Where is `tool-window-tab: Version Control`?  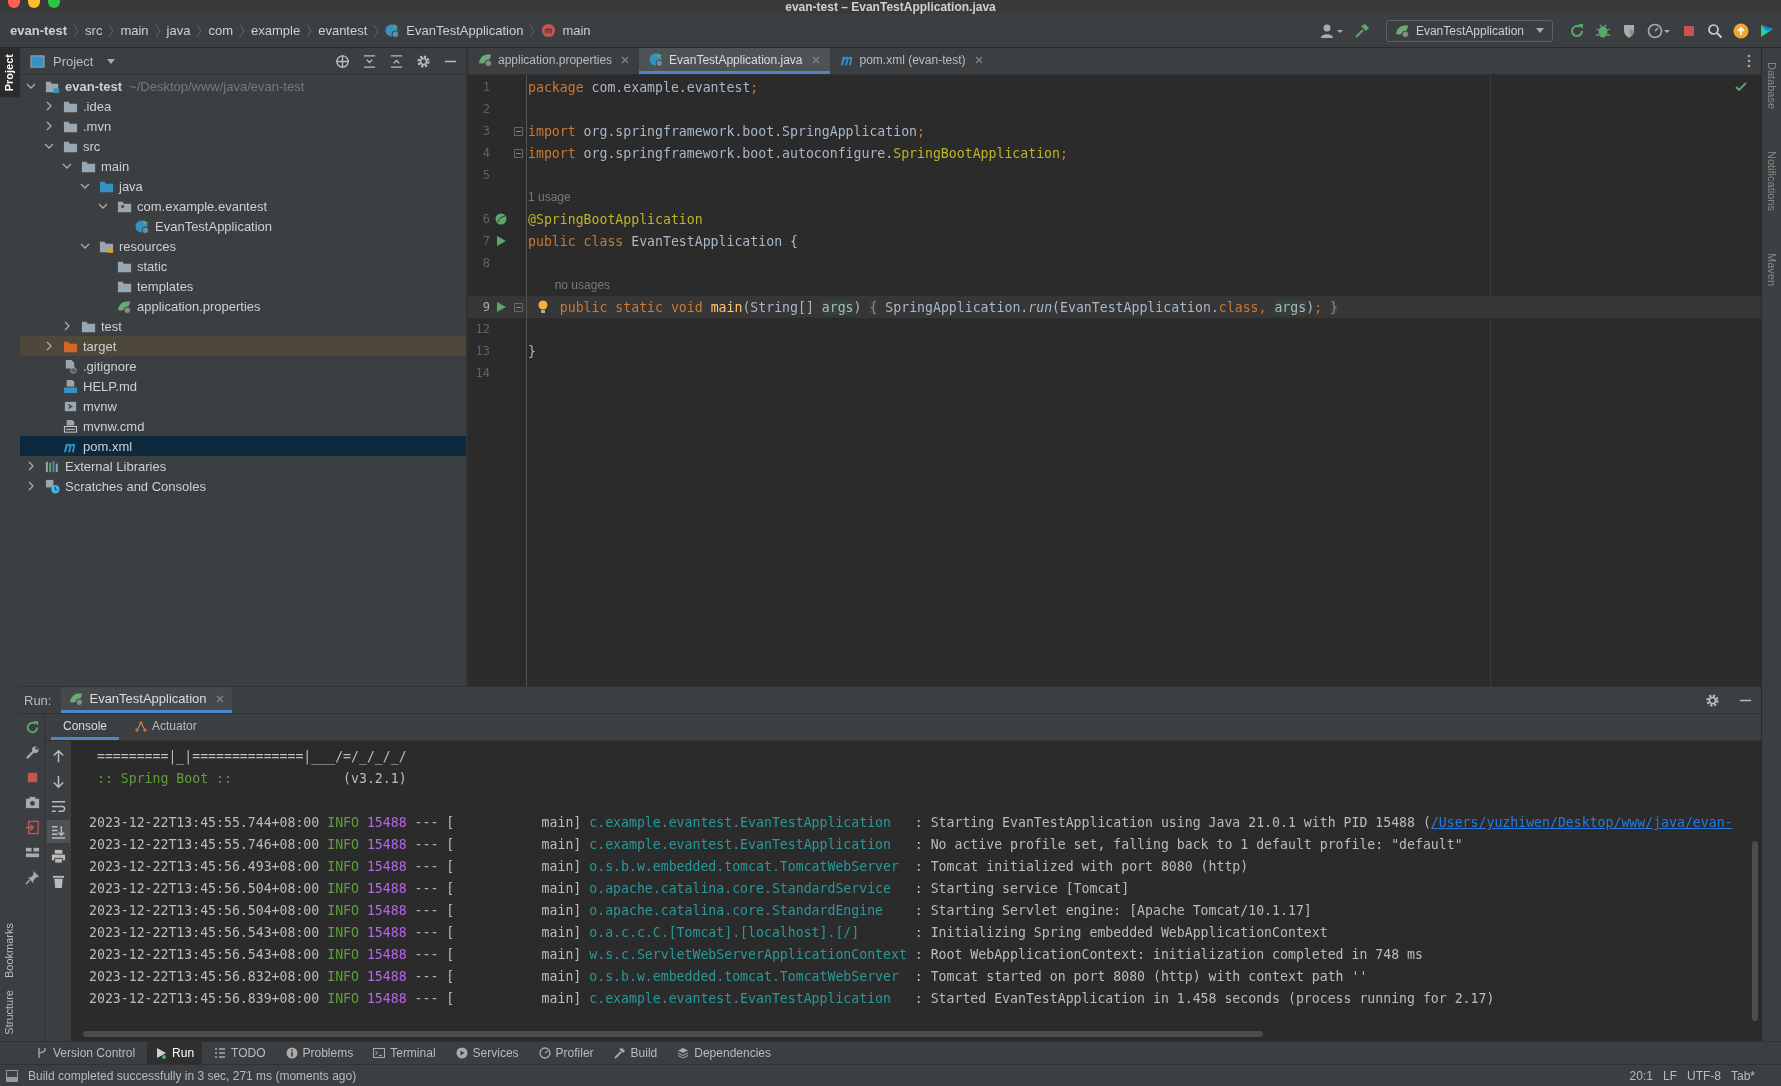 tool-window-tab: Version Control is located at coordinates (86, 1053).